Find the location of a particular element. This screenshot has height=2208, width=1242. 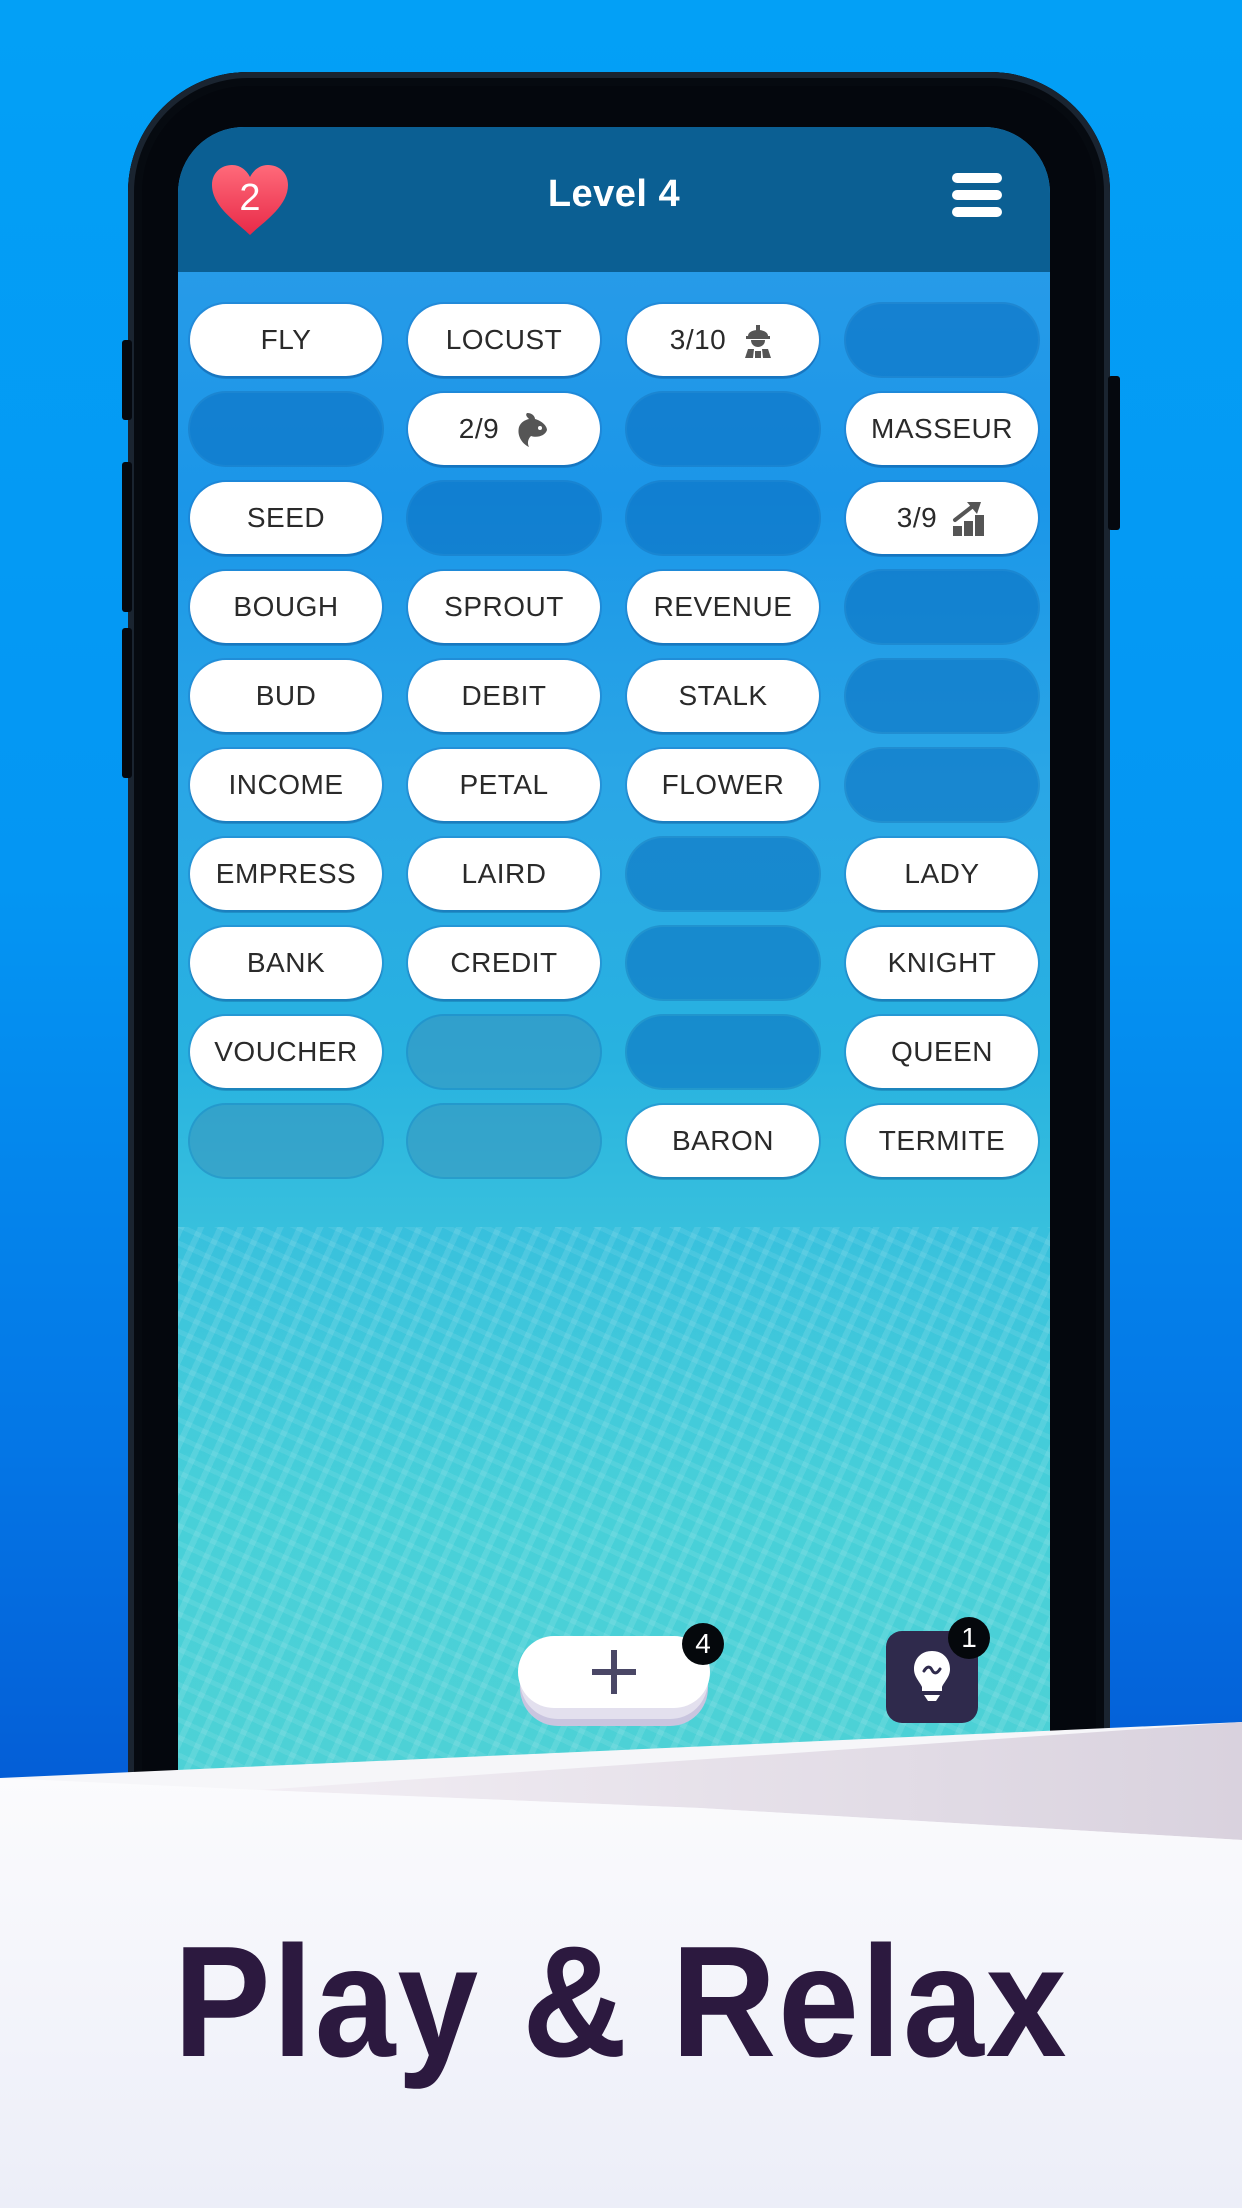

word-card: KNIGHT is located at coordinates (942, 963).